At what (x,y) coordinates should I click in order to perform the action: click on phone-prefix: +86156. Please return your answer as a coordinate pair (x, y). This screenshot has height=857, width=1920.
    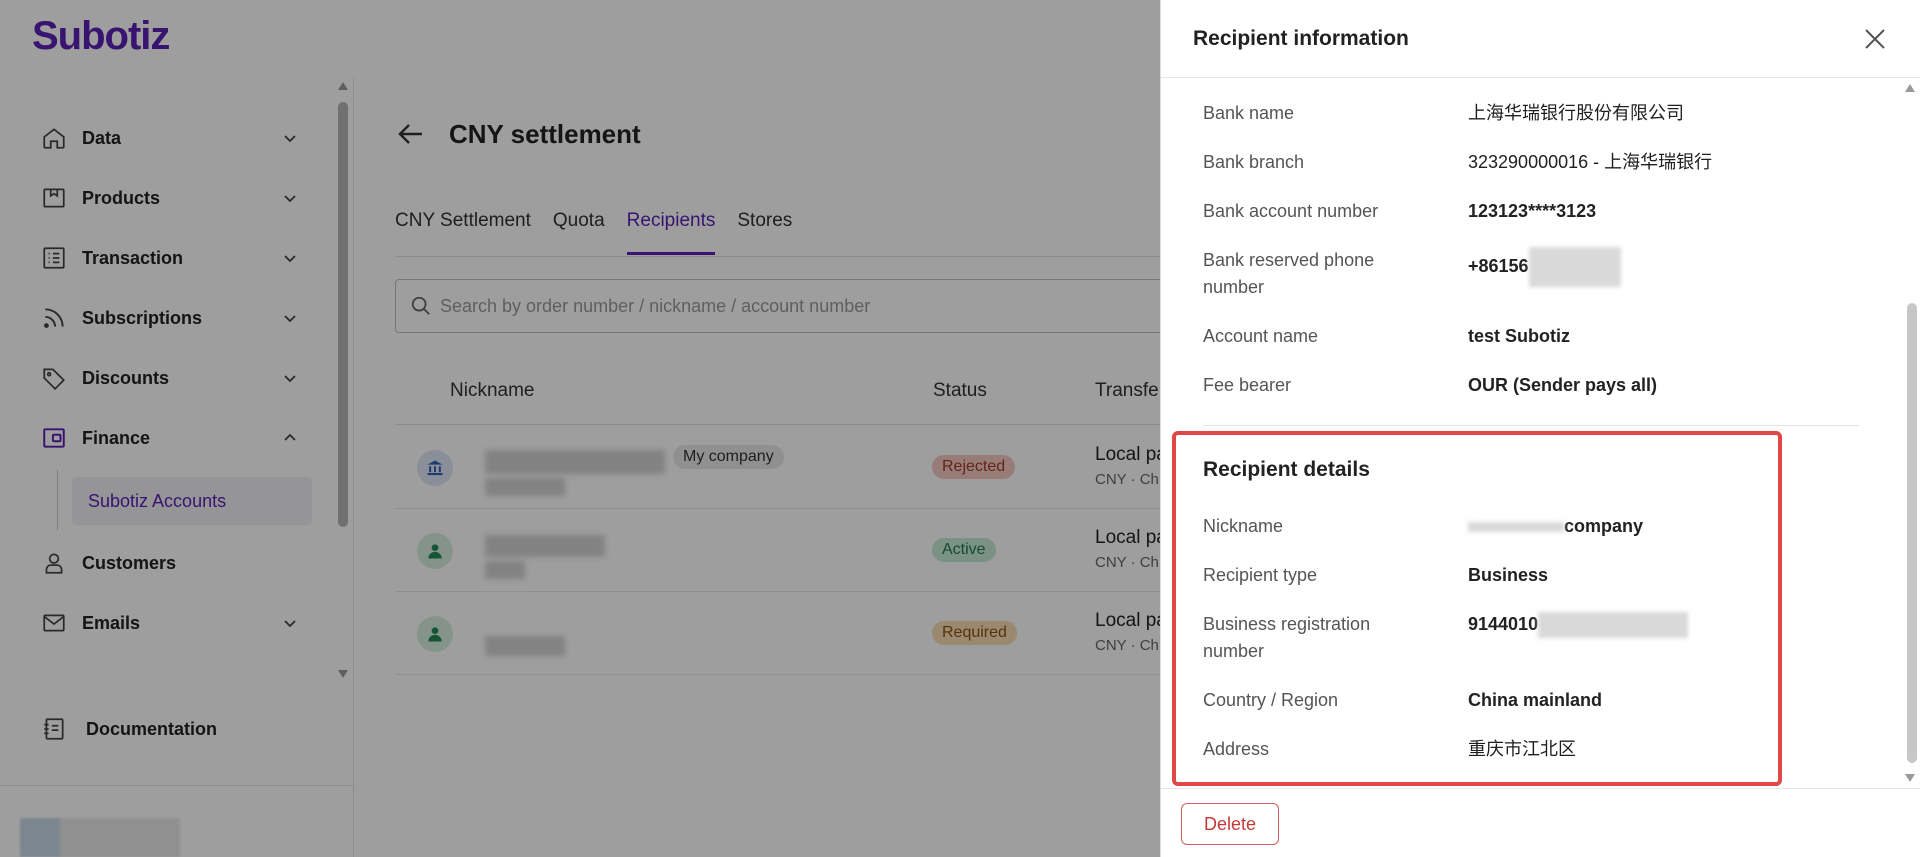
    Looking at the image, I should click on (1498, 265).